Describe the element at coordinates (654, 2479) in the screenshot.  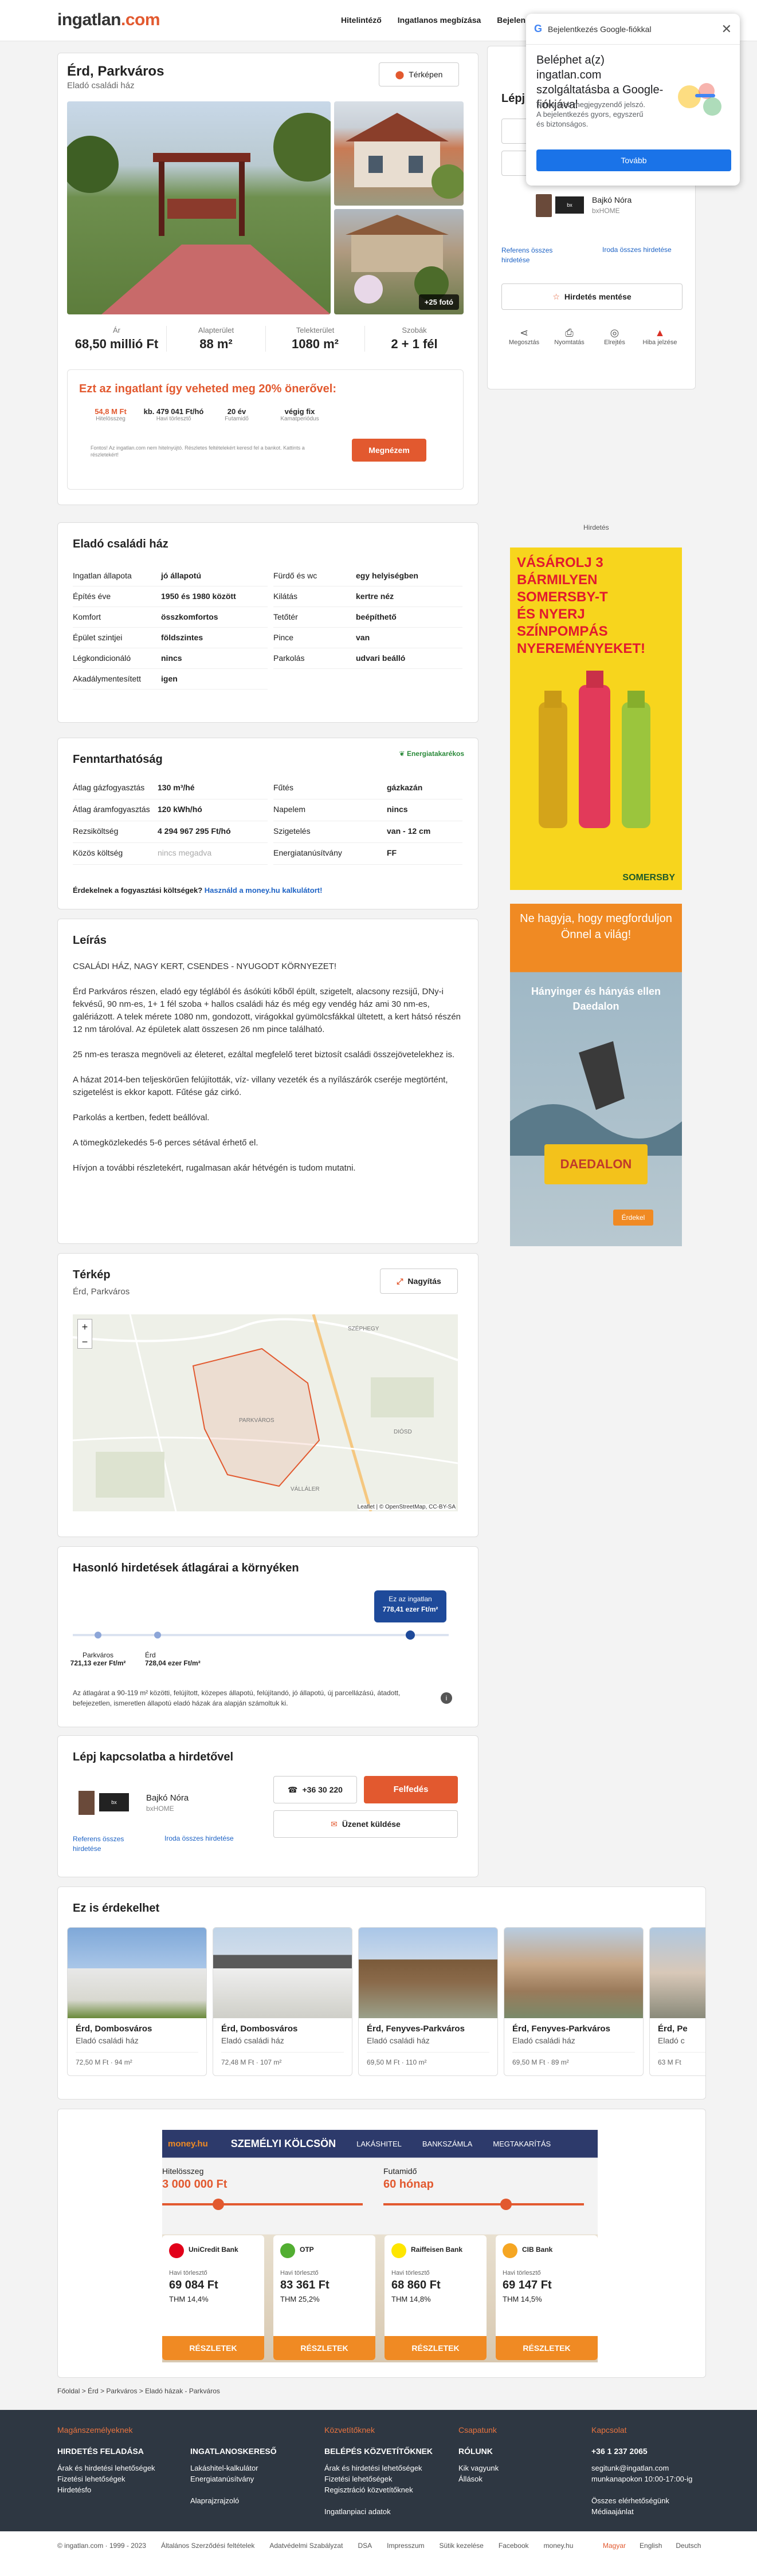
I see `footer-link: munkanapokon 10:00-17:00-ig` at that location.